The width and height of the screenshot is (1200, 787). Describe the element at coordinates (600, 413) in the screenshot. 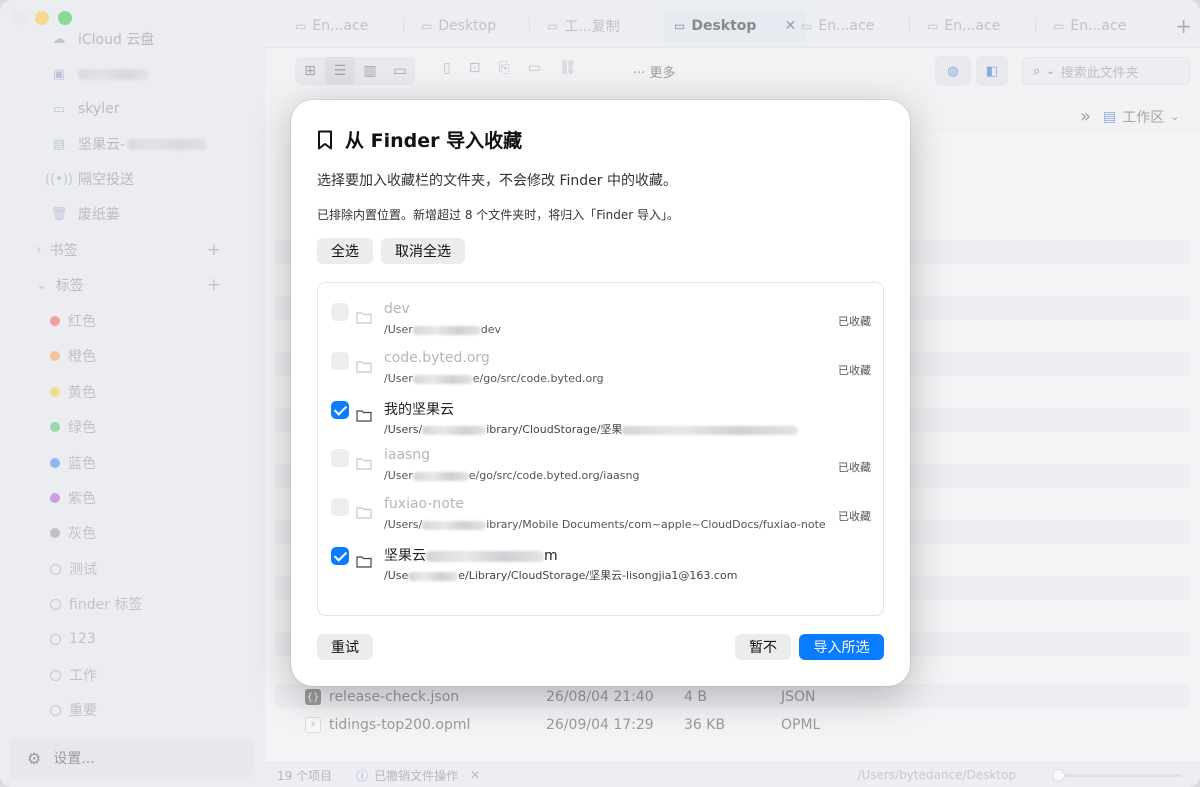

I see `list-item: 我的坚果云 /Users/ibrary/CloudStorage/坚果` at that location.